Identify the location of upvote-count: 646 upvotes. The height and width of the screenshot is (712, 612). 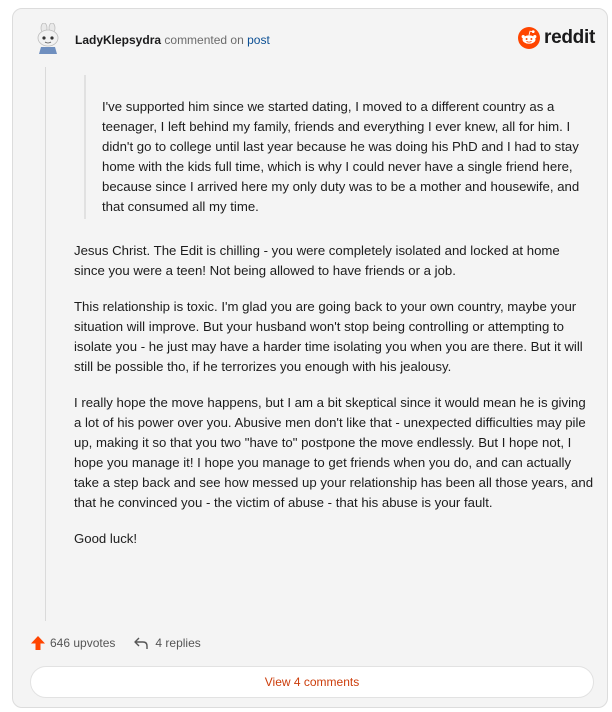
(83, 643).